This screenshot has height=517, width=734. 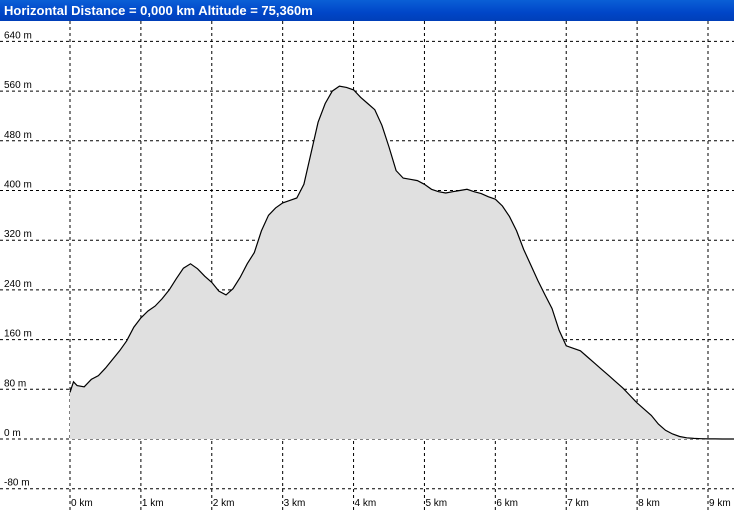 What do you see at coordinates (366, 503) in the screenshot?
I see `x-tick-label: 4 km` at bounding box center [366, 503].